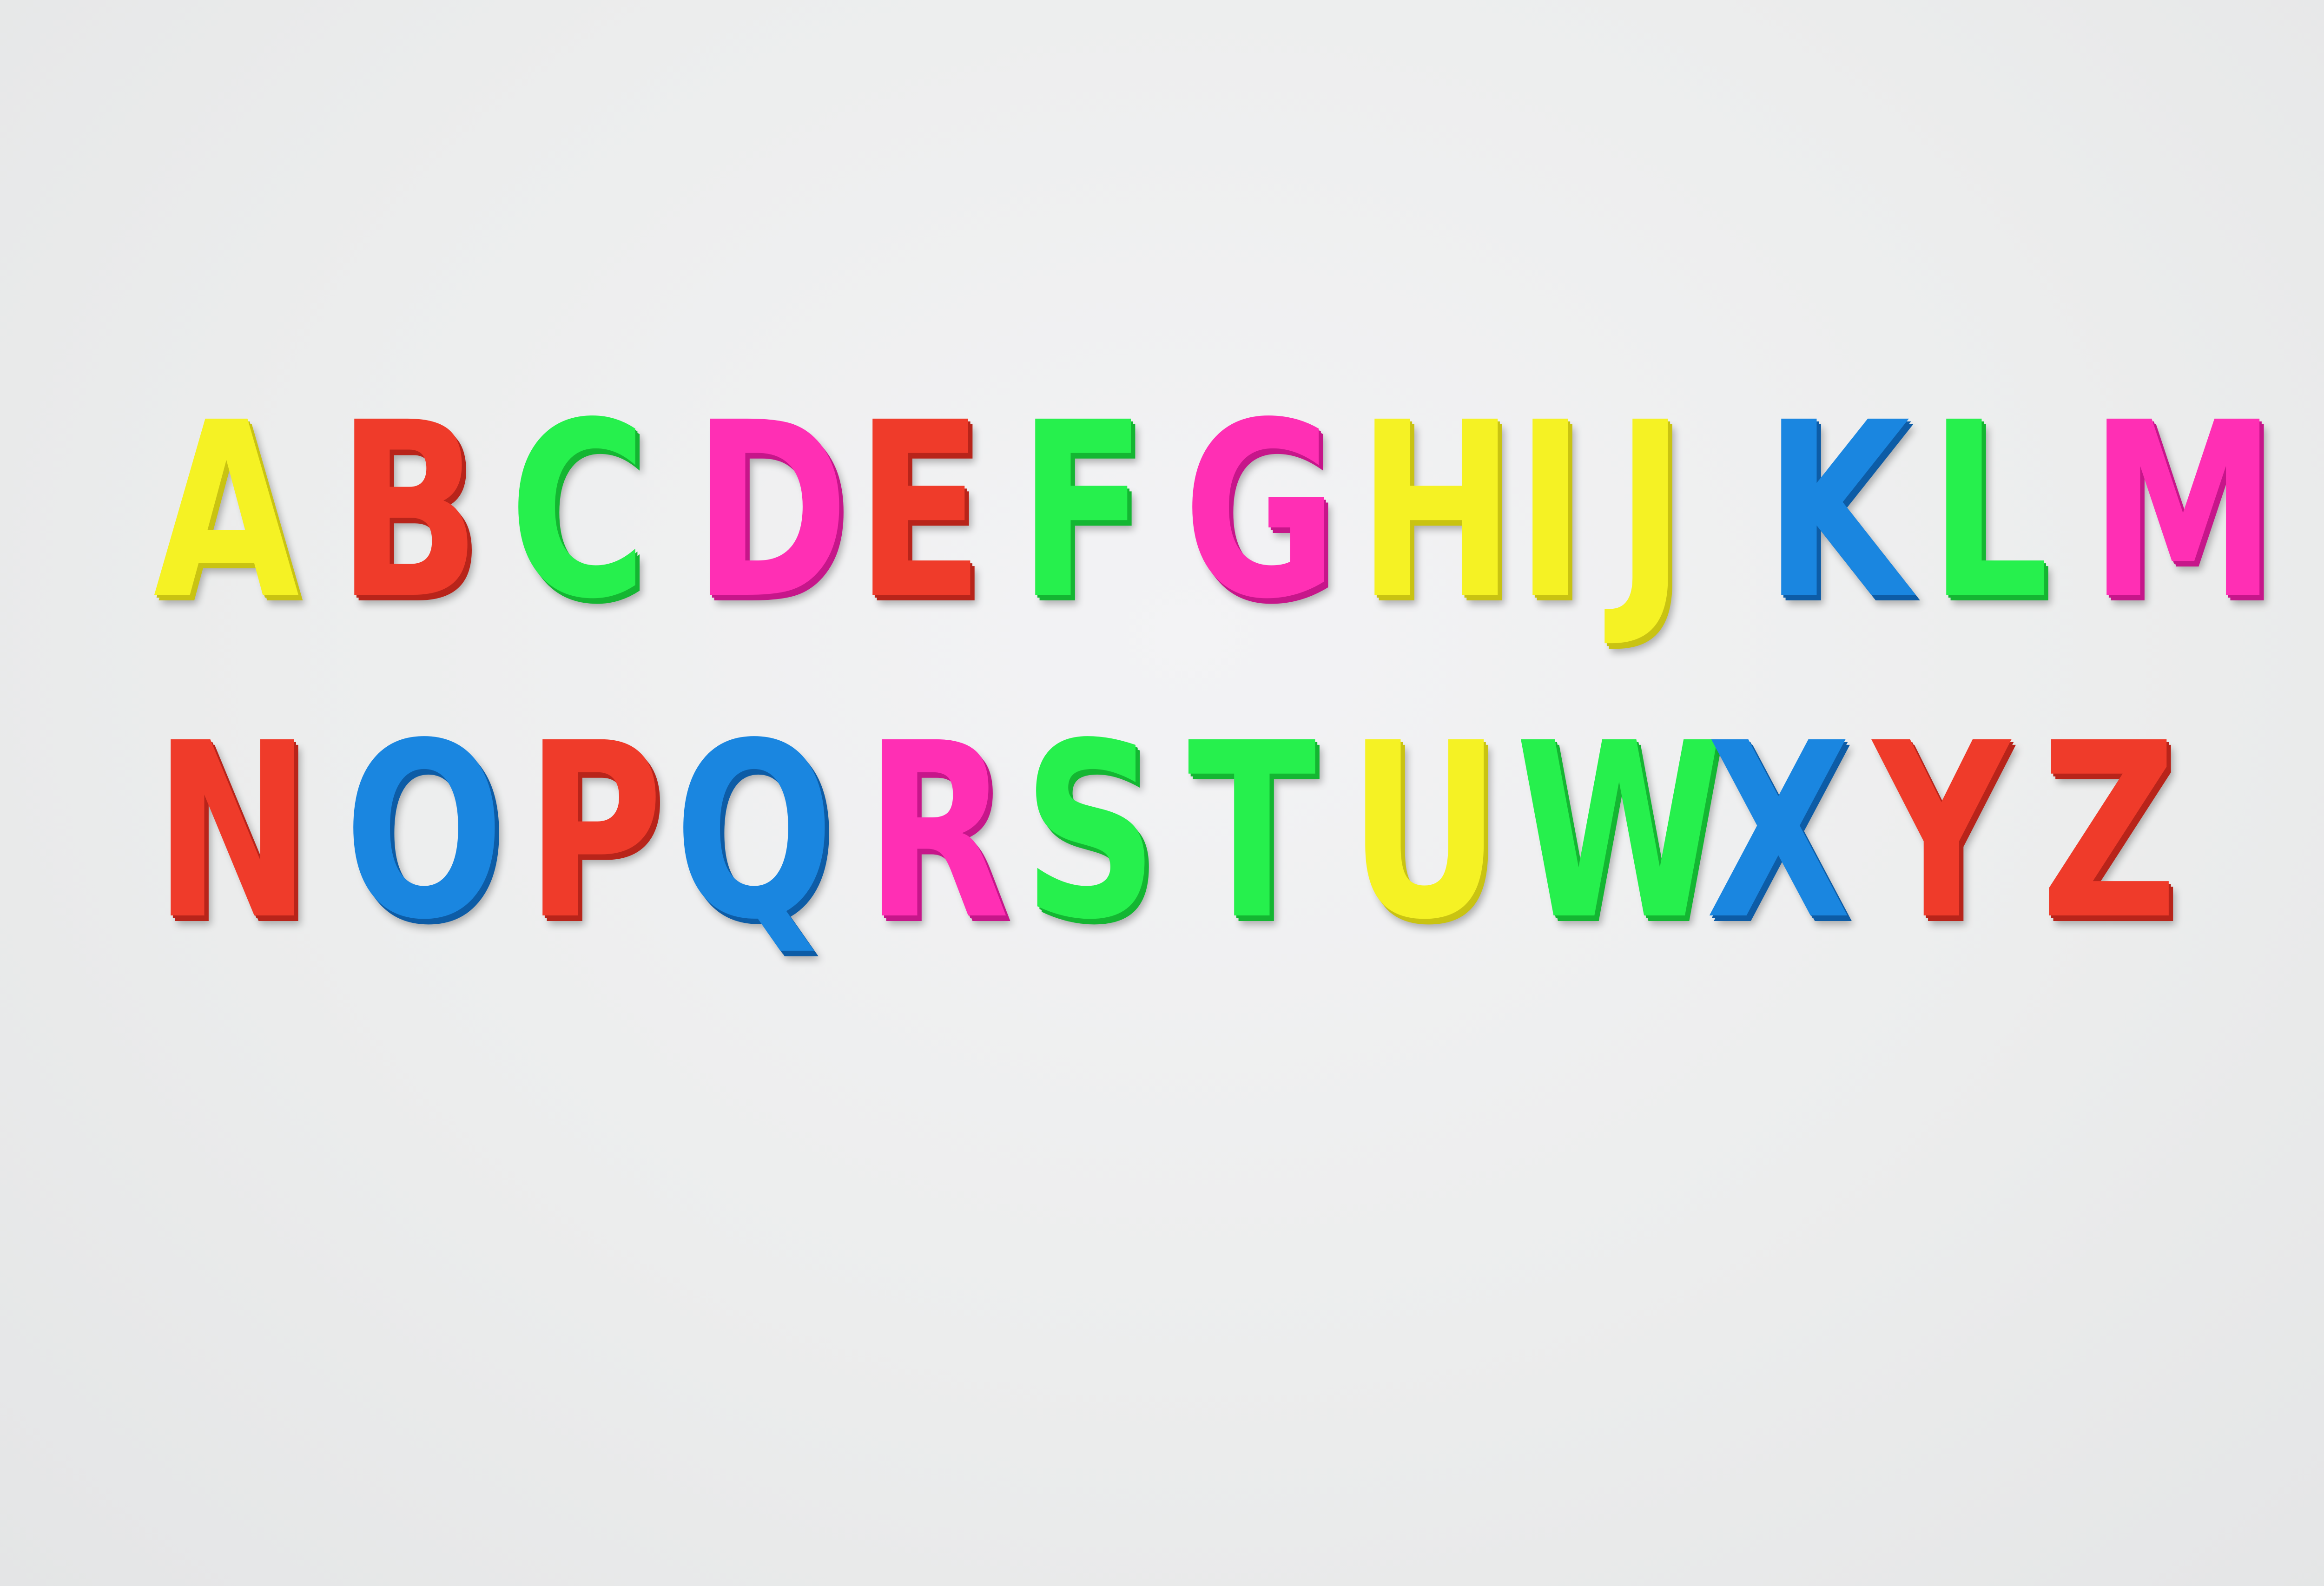  What do you see at coordinates (1082, 511) in the screenshot?
I see `magnet-letter-f: F` at bounding box center [1082, 511].